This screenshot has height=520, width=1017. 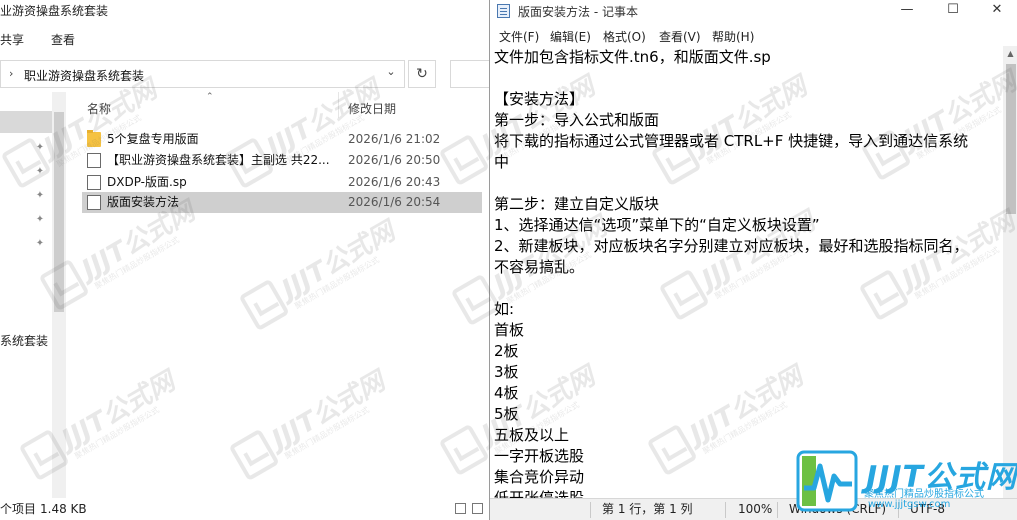 What do you see at coordinates (1011, 139) in the screenshot?
I see `scrollbar-thumb` at bounding box center [1011, 139].